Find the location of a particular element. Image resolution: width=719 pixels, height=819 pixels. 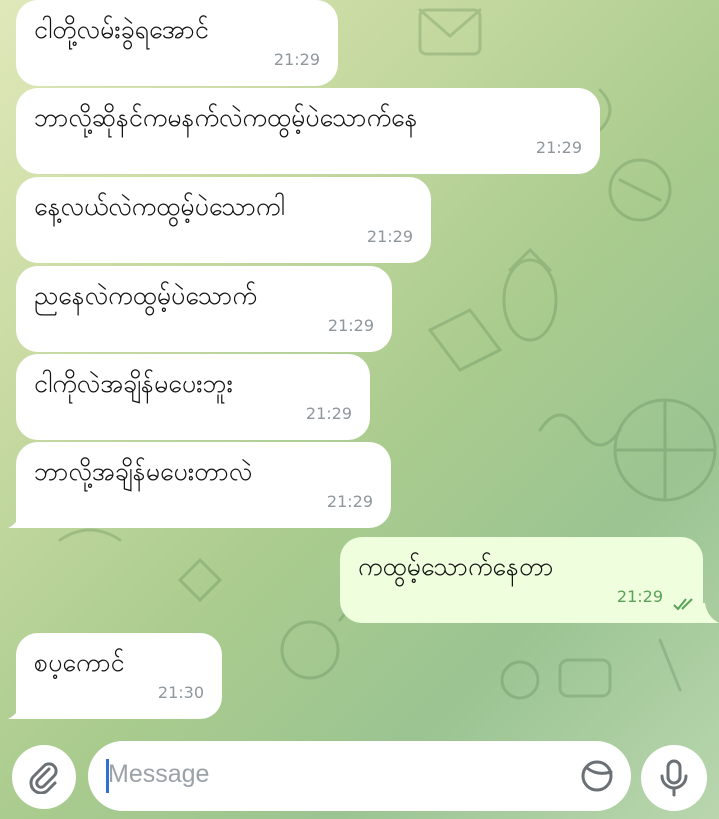

attach-button is located at coordinates (44, 777).